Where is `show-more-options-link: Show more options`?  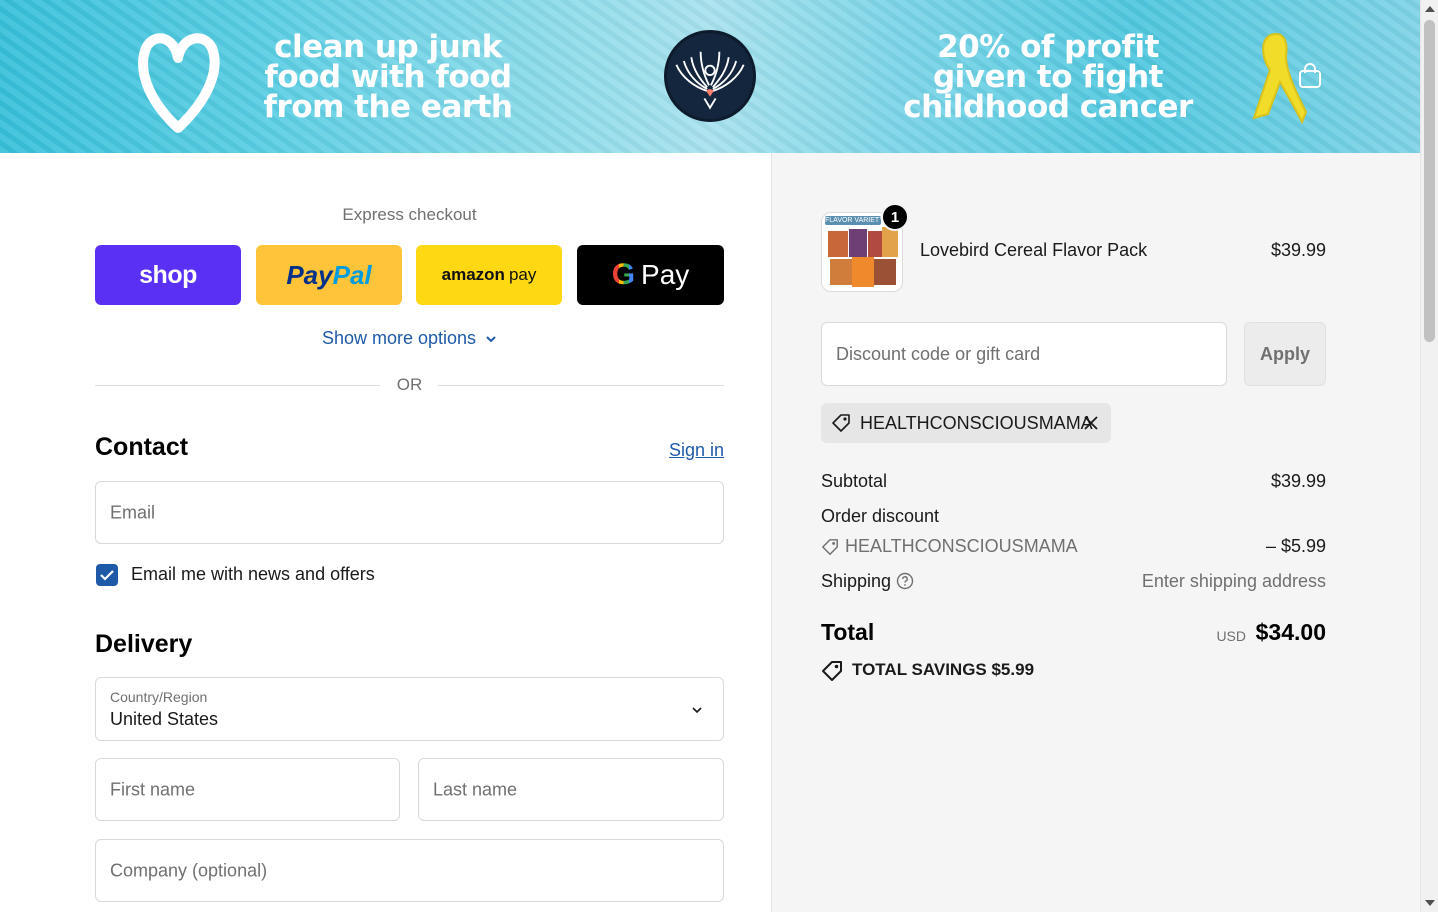
show-more-options-link: Show more options is located at coordinates (409, 338).